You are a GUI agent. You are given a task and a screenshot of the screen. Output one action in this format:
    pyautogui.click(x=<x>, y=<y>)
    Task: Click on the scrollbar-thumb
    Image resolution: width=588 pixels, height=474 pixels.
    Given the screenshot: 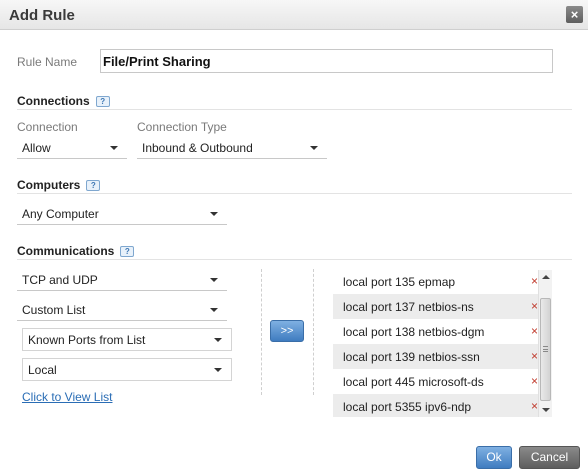 What is the action you would take?
    pyautogui.click(x=545, y=349)
    